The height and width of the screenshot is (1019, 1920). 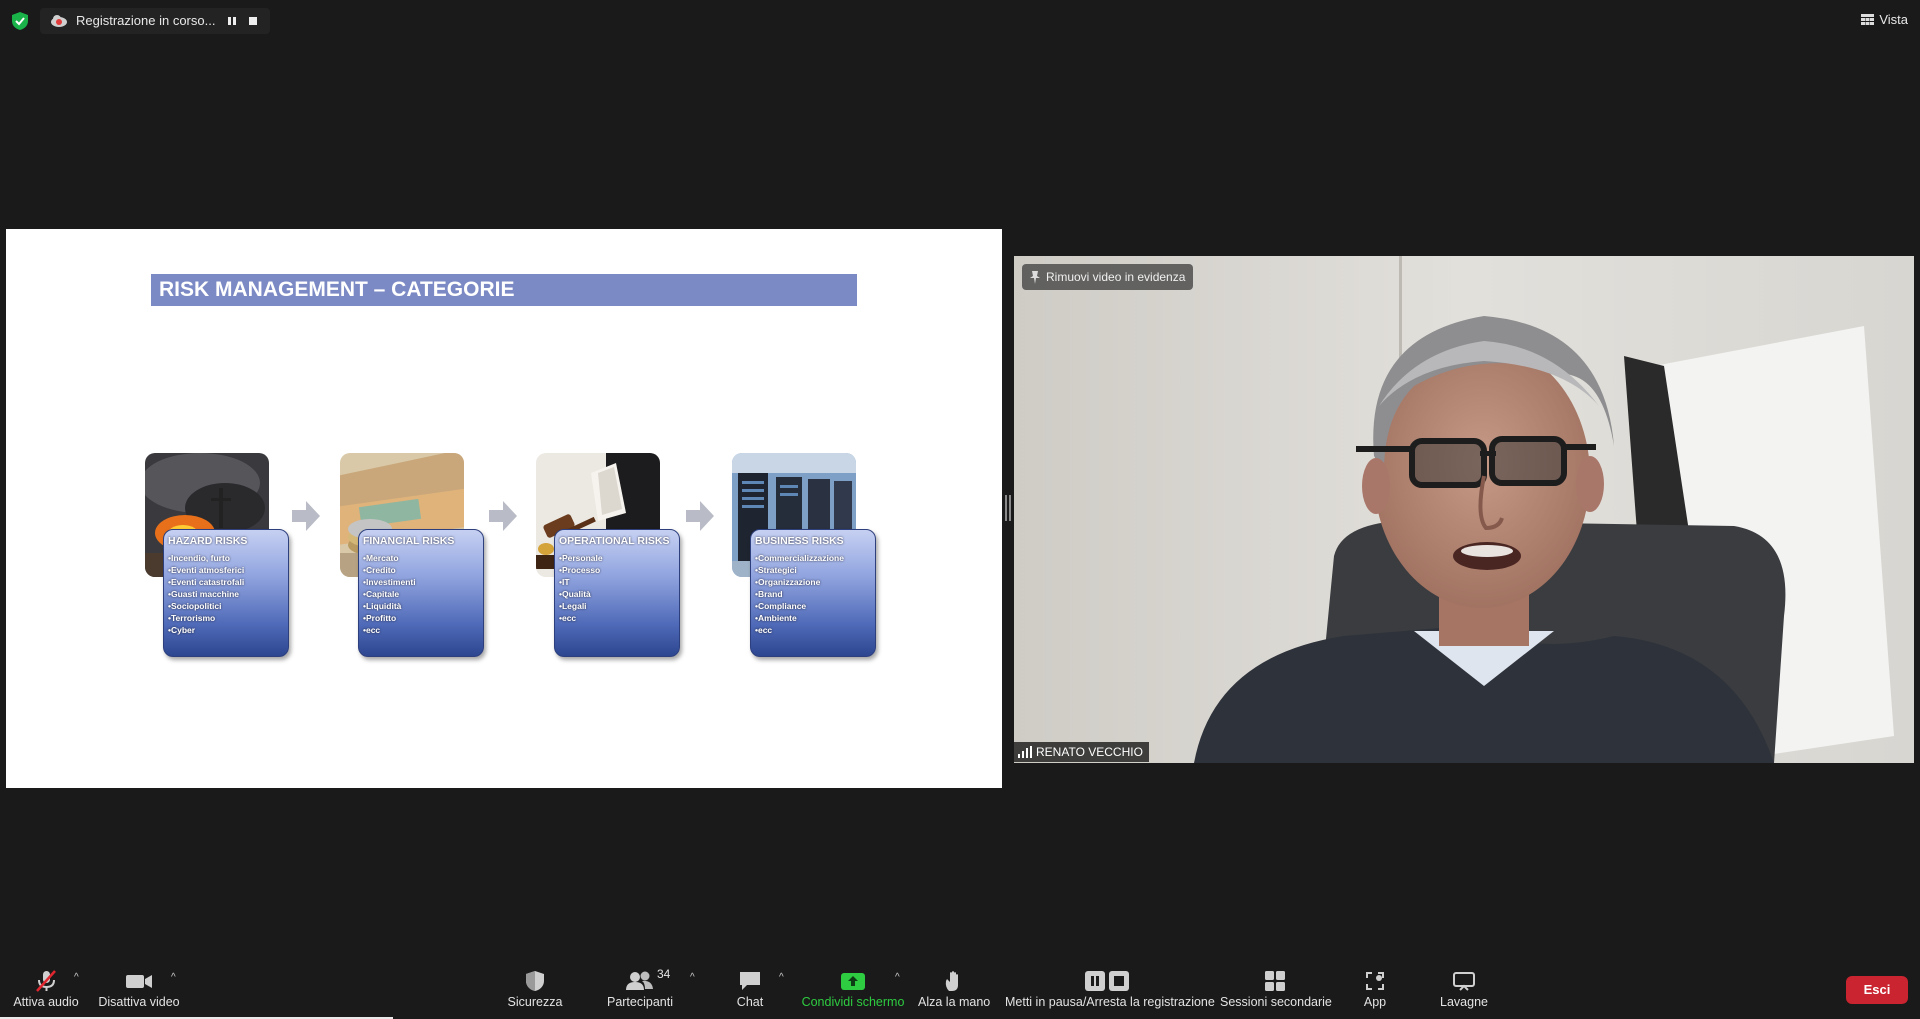 What do you see at coordinates (564, 582) in the screenshot?
I see `risk-item: •IT` at bounding box center [564, 582].